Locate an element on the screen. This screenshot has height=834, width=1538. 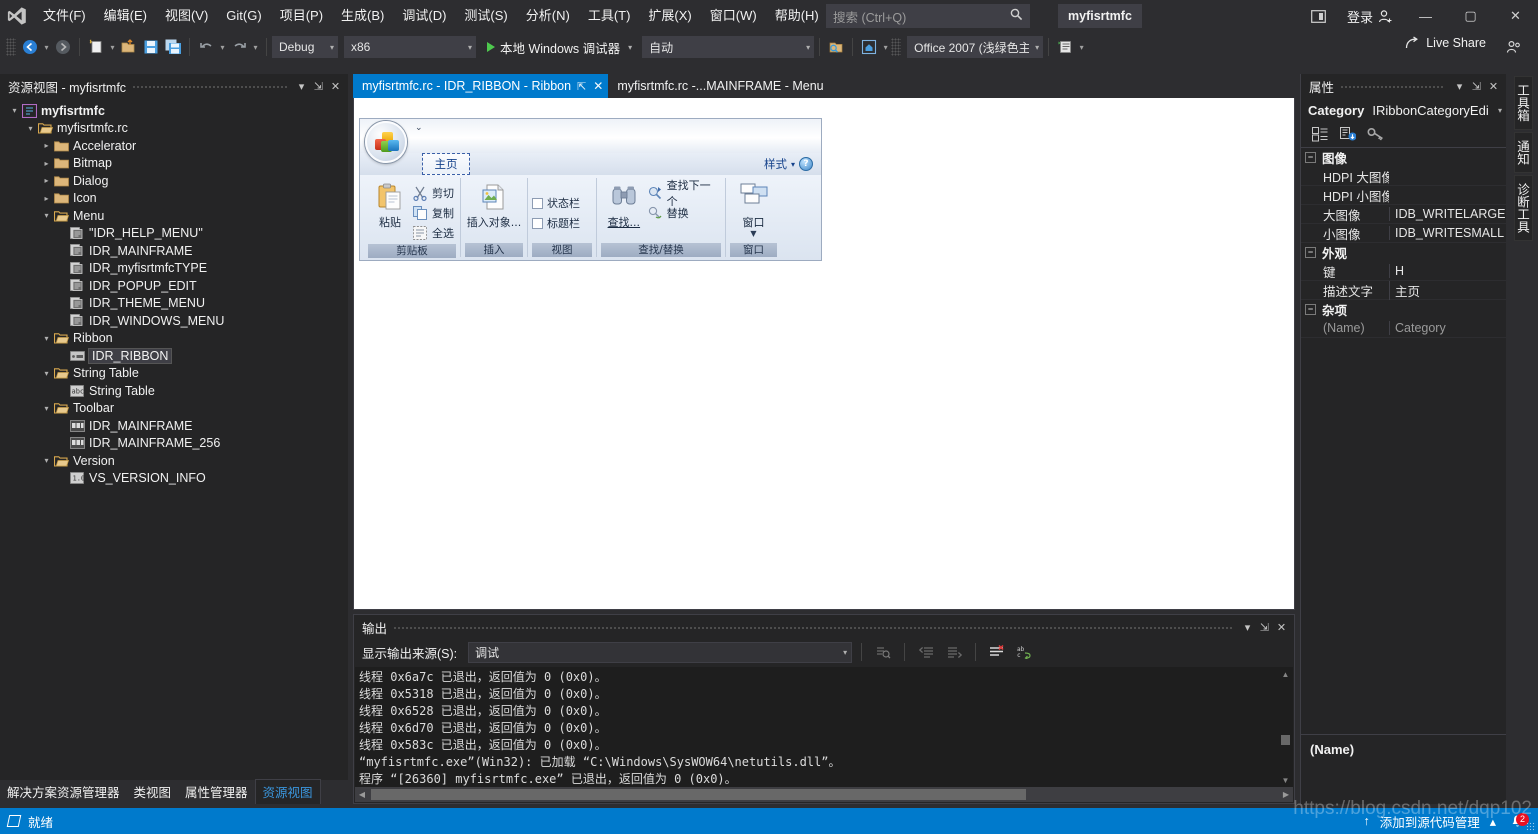
property-value: Category is located at coordinates (1447, 328).